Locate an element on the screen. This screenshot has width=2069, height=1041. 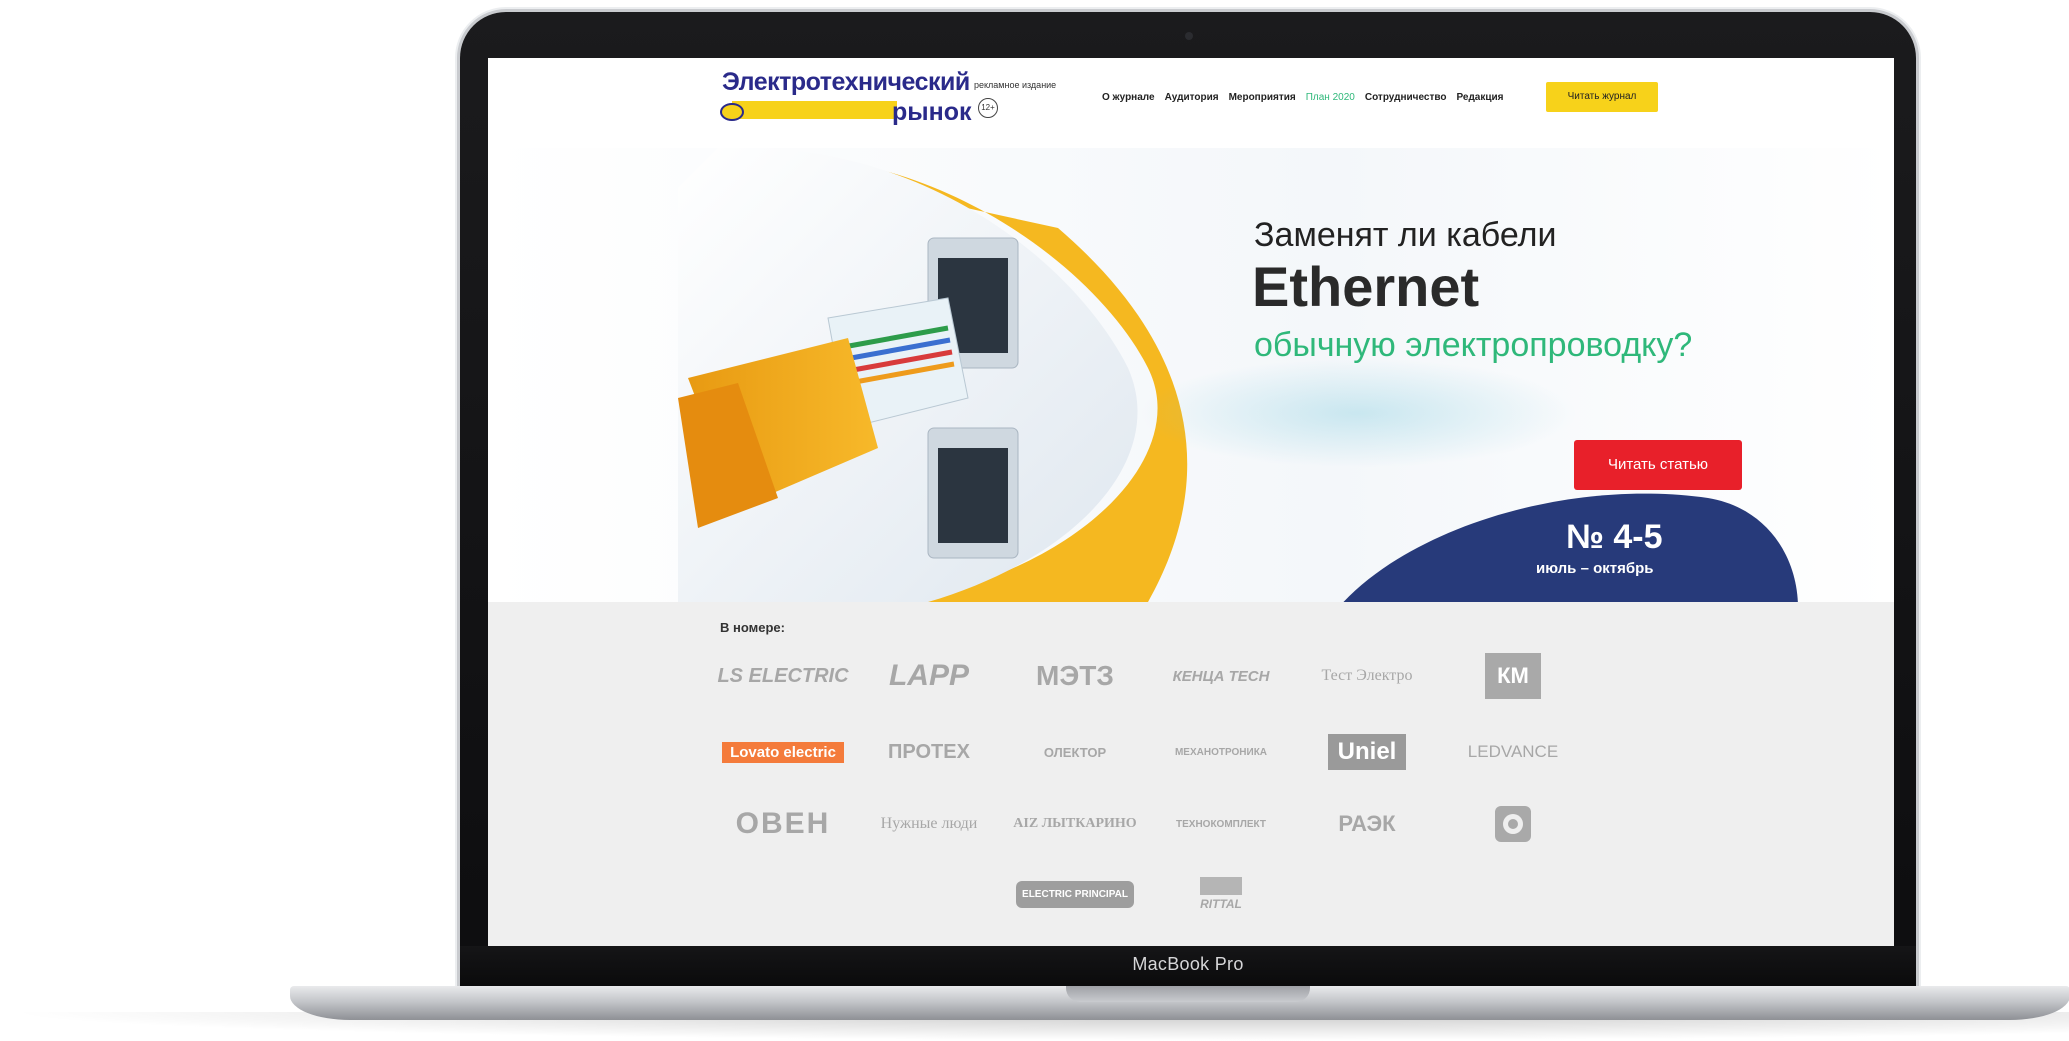
nav-item-about: О журнале is located at coordinates (1128, 97).